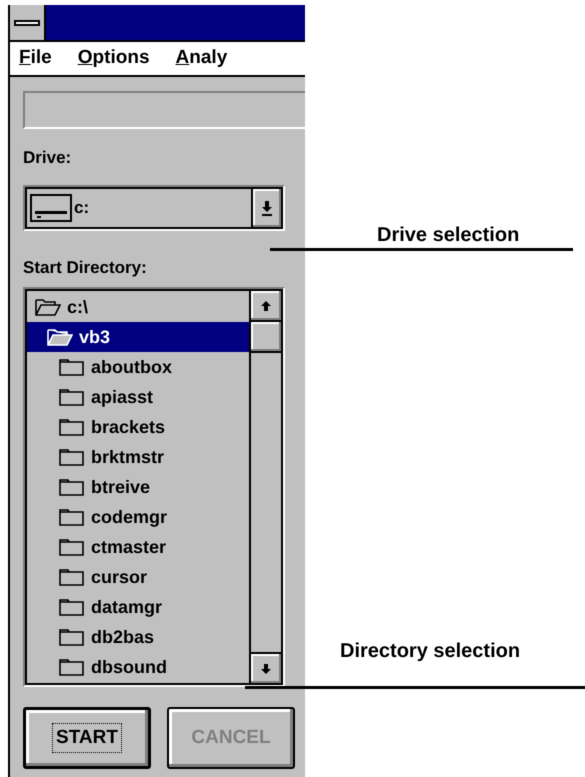  Describe the element at coordinates (85, 268) in the screenshot. I see `start-directory-label: Start Directory:` at that location.